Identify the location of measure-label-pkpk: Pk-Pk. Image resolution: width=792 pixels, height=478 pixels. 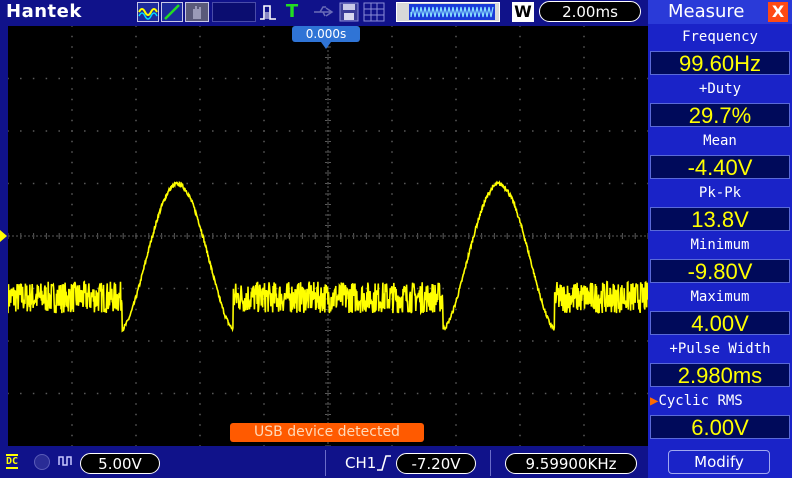
(720, 193).